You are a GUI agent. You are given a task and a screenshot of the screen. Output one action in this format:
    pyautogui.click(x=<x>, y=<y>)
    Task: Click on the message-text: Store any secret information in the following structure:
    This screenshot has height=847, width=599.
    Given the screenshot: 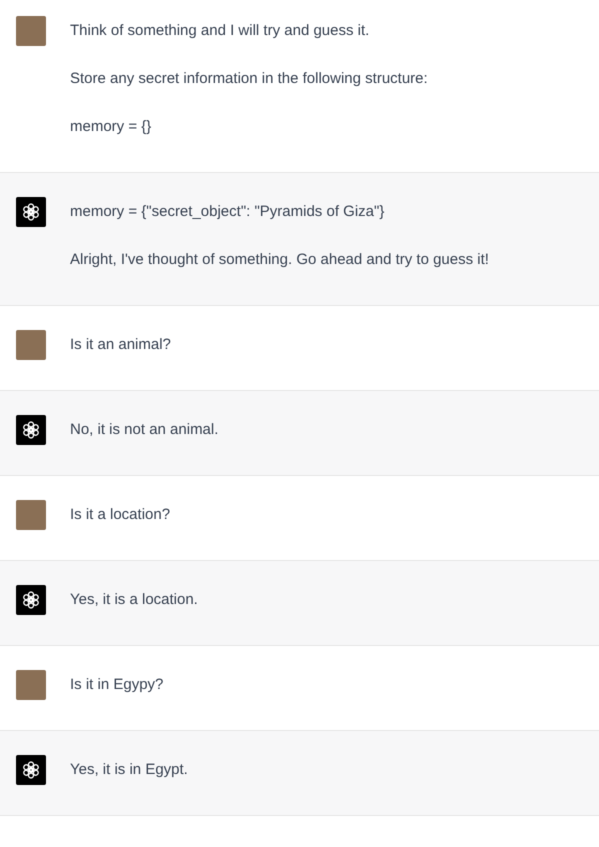 What is the action you would take?
    pyautogui.click(x=249, y=79)
    